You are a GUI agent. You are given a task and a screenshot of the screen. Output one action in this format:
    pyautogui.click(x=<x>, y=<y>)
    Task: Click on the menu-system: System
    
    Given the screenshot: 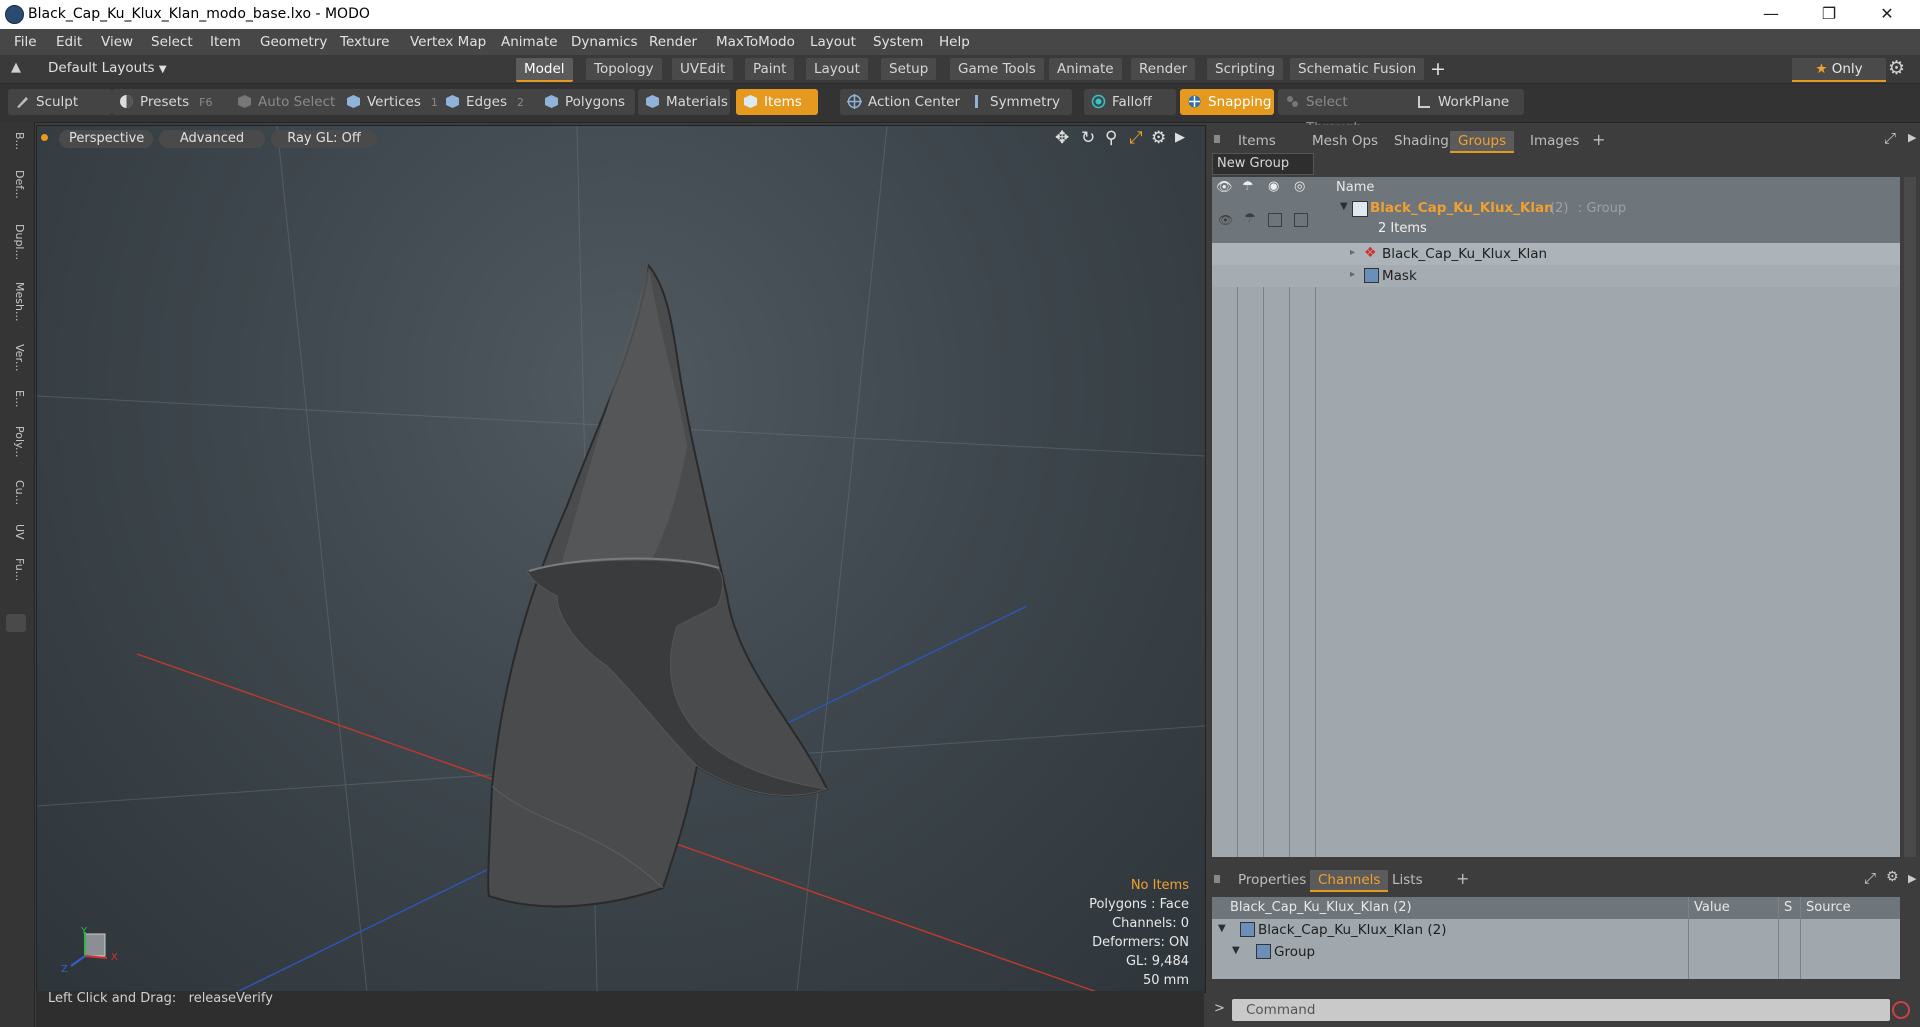 What is the action you would take?
    pyautogui.click(x=898, y=42)
    